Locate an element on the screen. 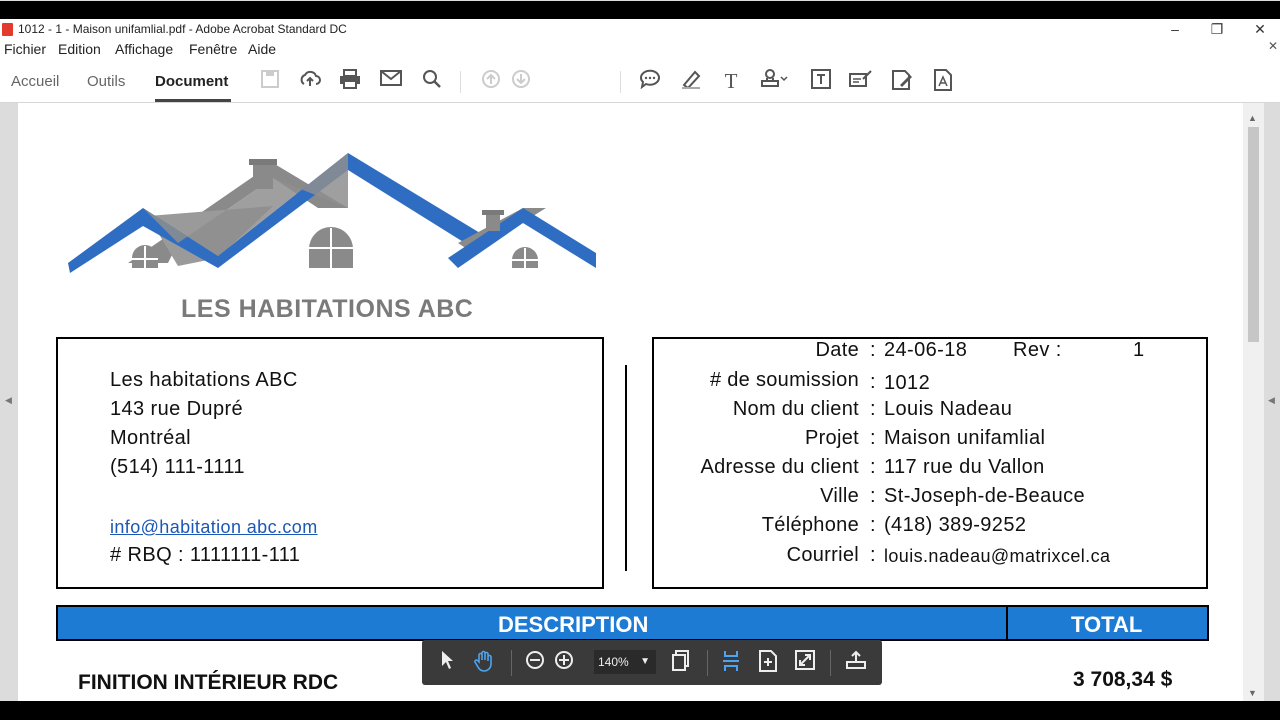 This screenshot has width=1280, height=720. email-value: louis.nadeau@matrixcel.ca is located at coordinates (997, 556).